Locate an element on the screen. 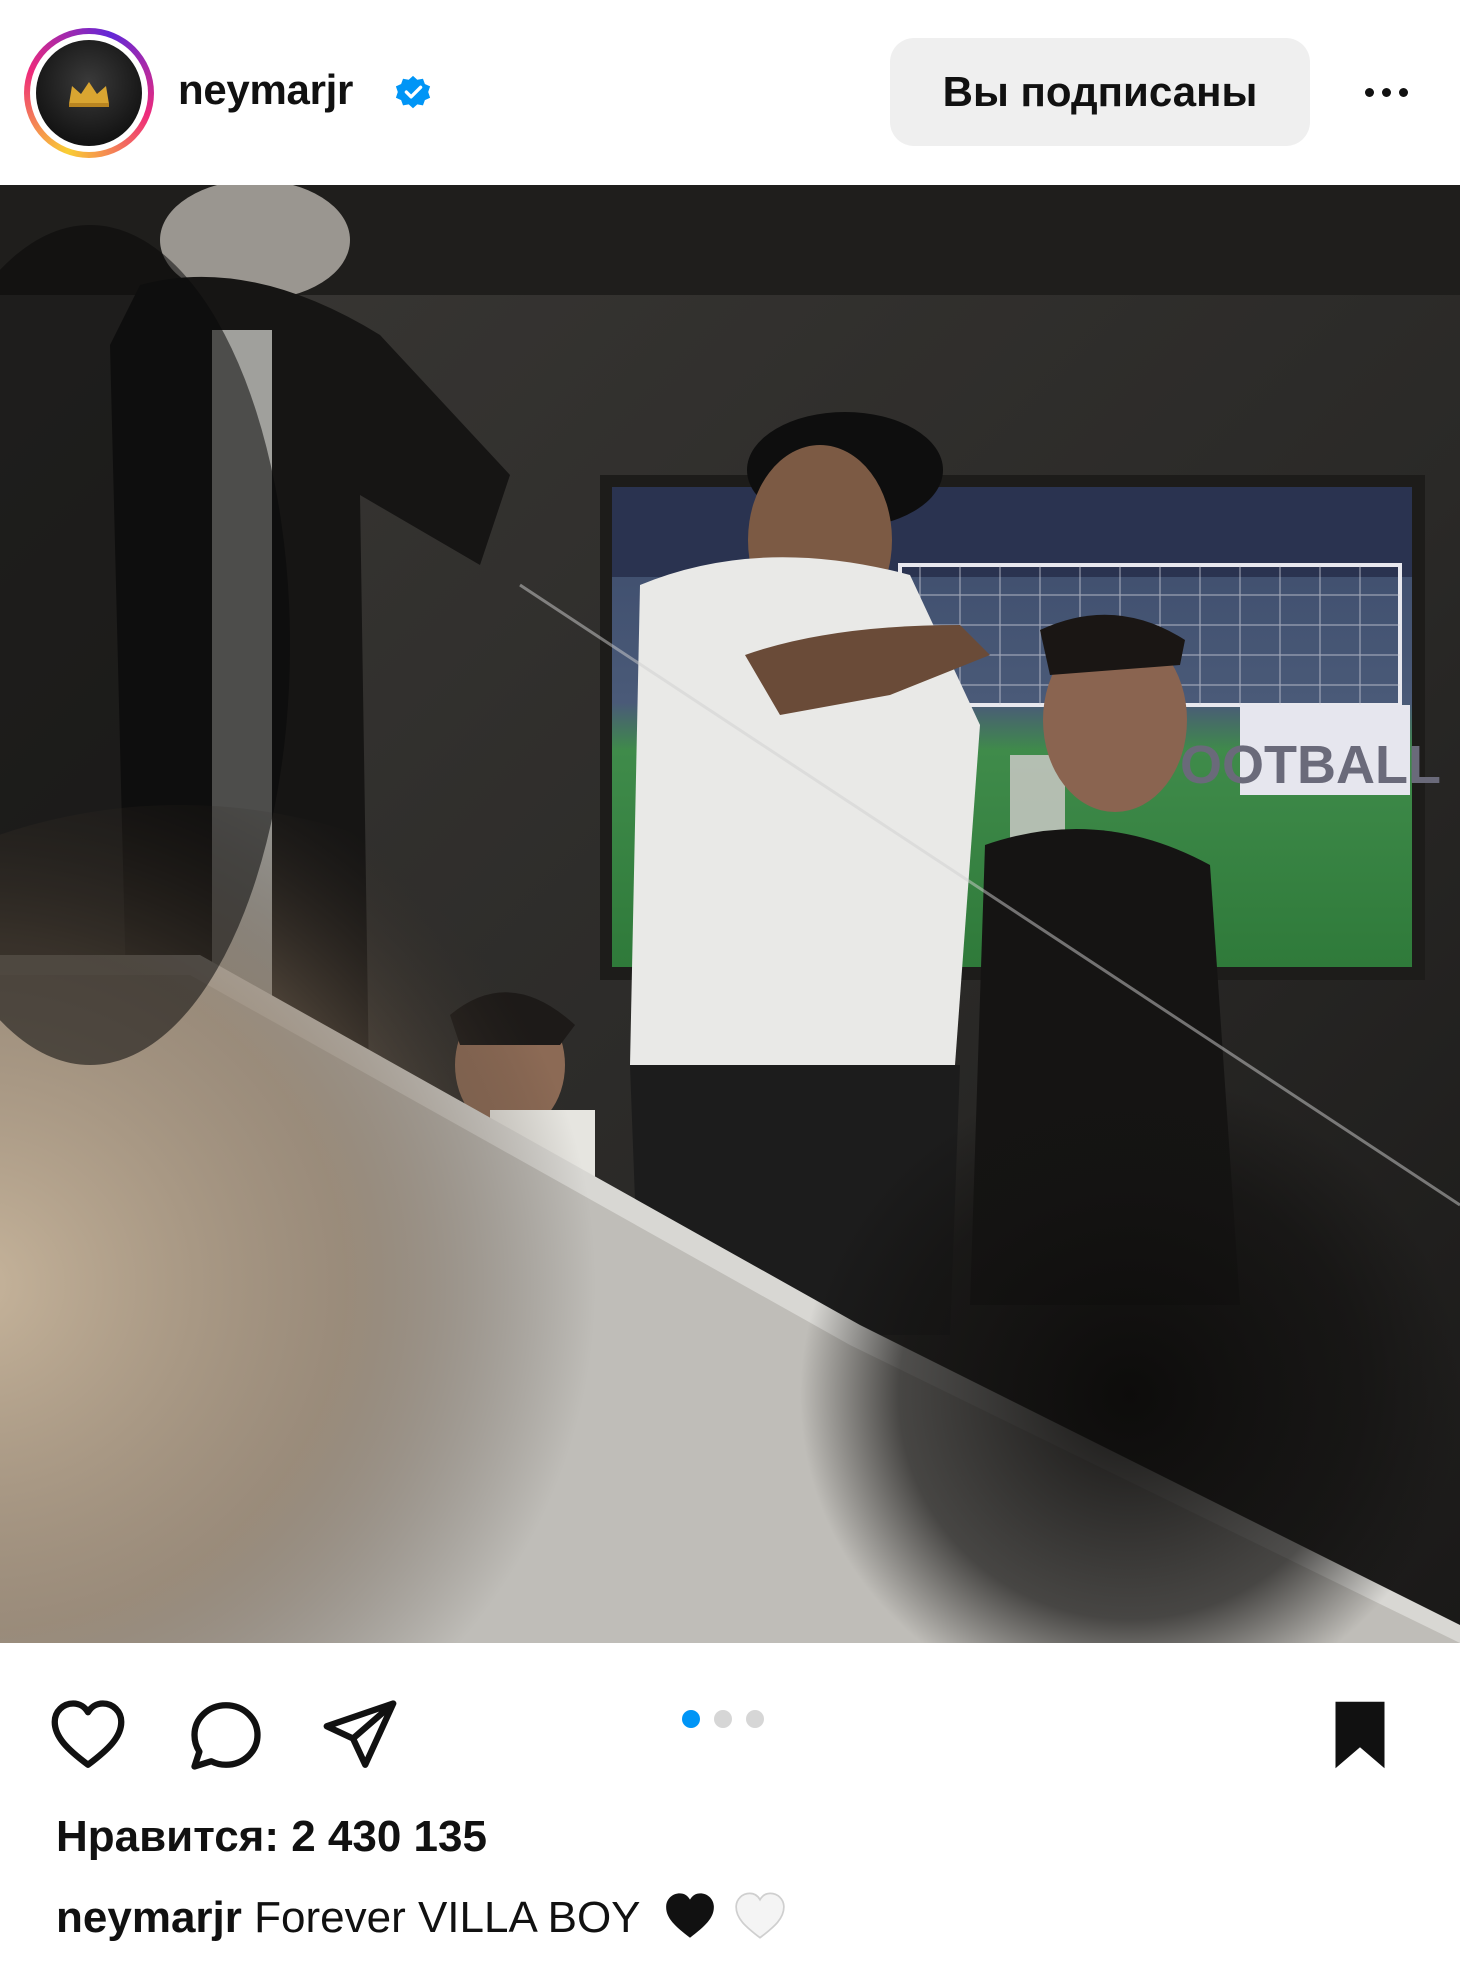 The height and width of the screenshot is (1967, 1460). story-ring is located at coordinates (89, 93).